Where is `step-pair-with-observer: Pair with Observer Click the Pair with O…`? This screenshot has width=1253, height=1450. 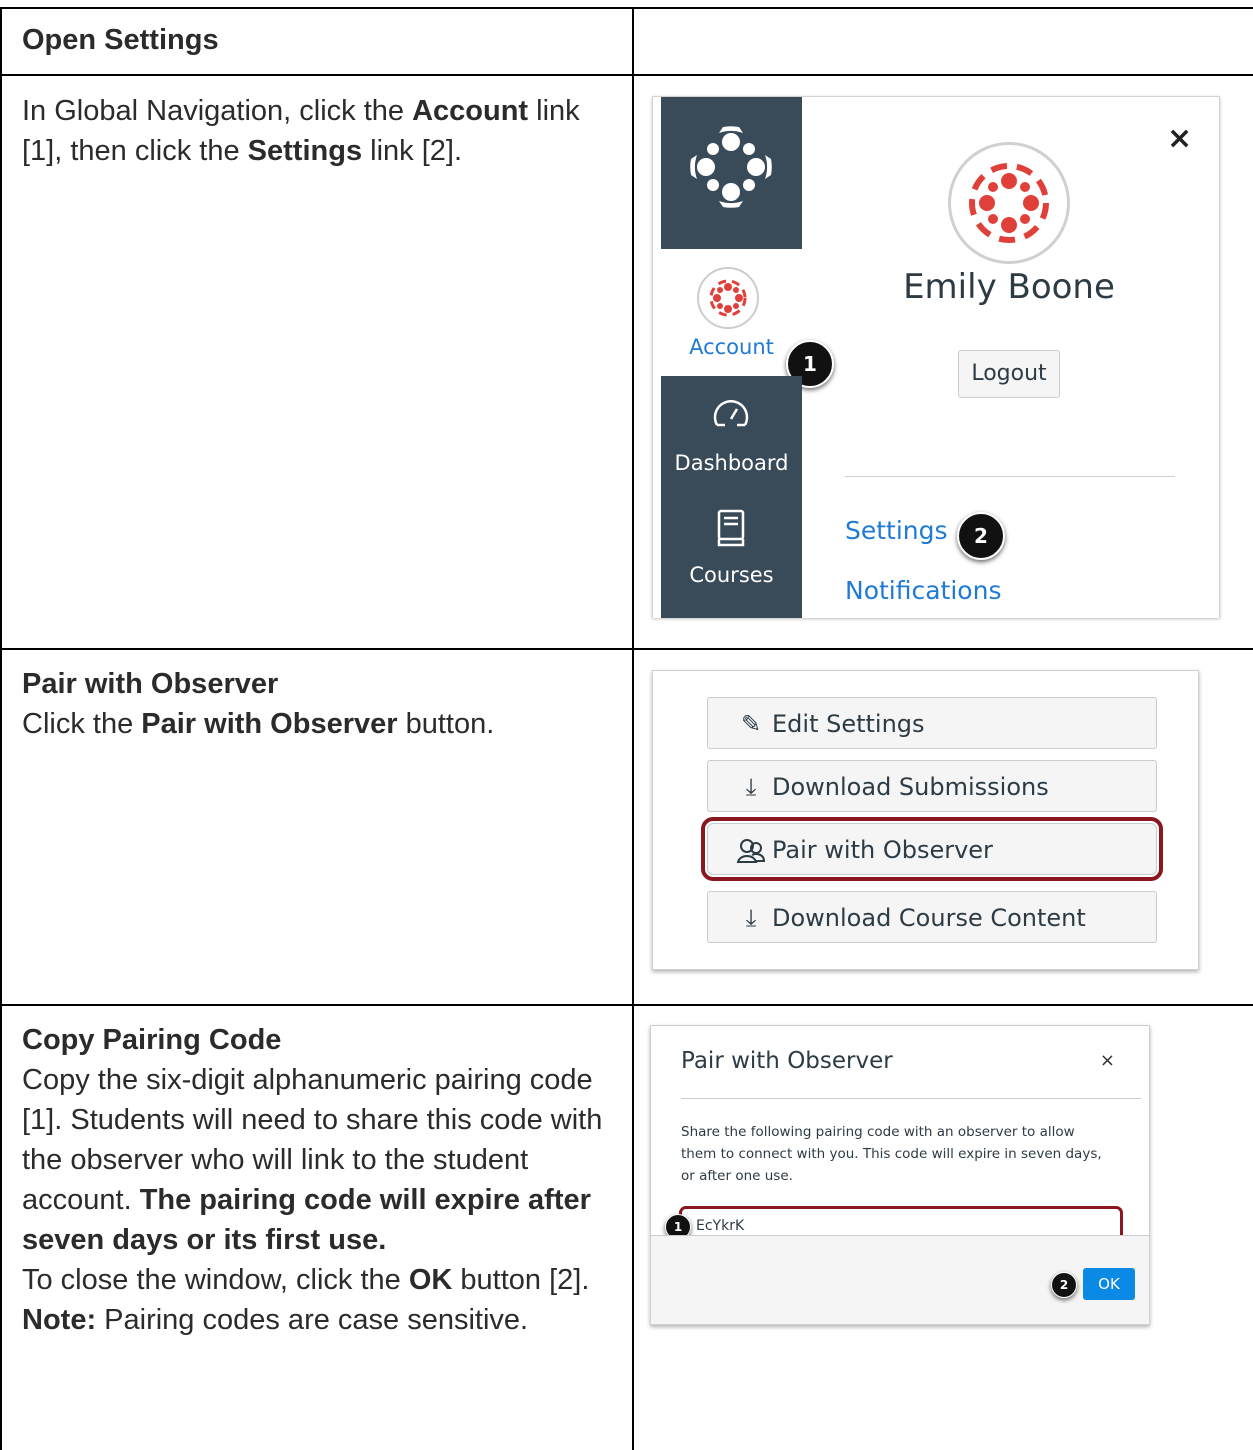 step-pair-with-observer: Pair with Observer Click the Pair with O… is located at coordinates (322, 704).